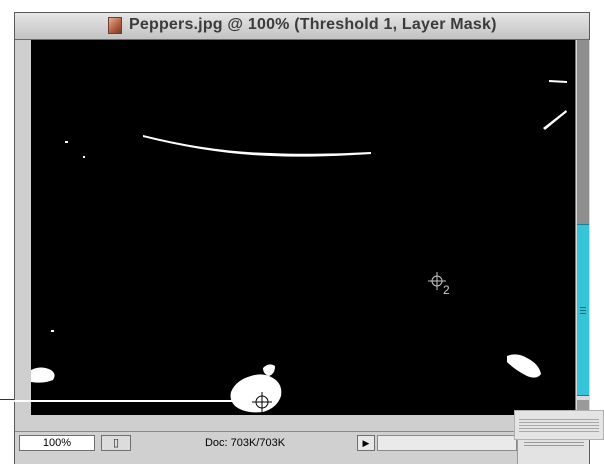 The image size is (604, 465). Describe the element at coordinates (366, 443) in the screenshot. I see `triangle-right-icon: ▶` at that location.